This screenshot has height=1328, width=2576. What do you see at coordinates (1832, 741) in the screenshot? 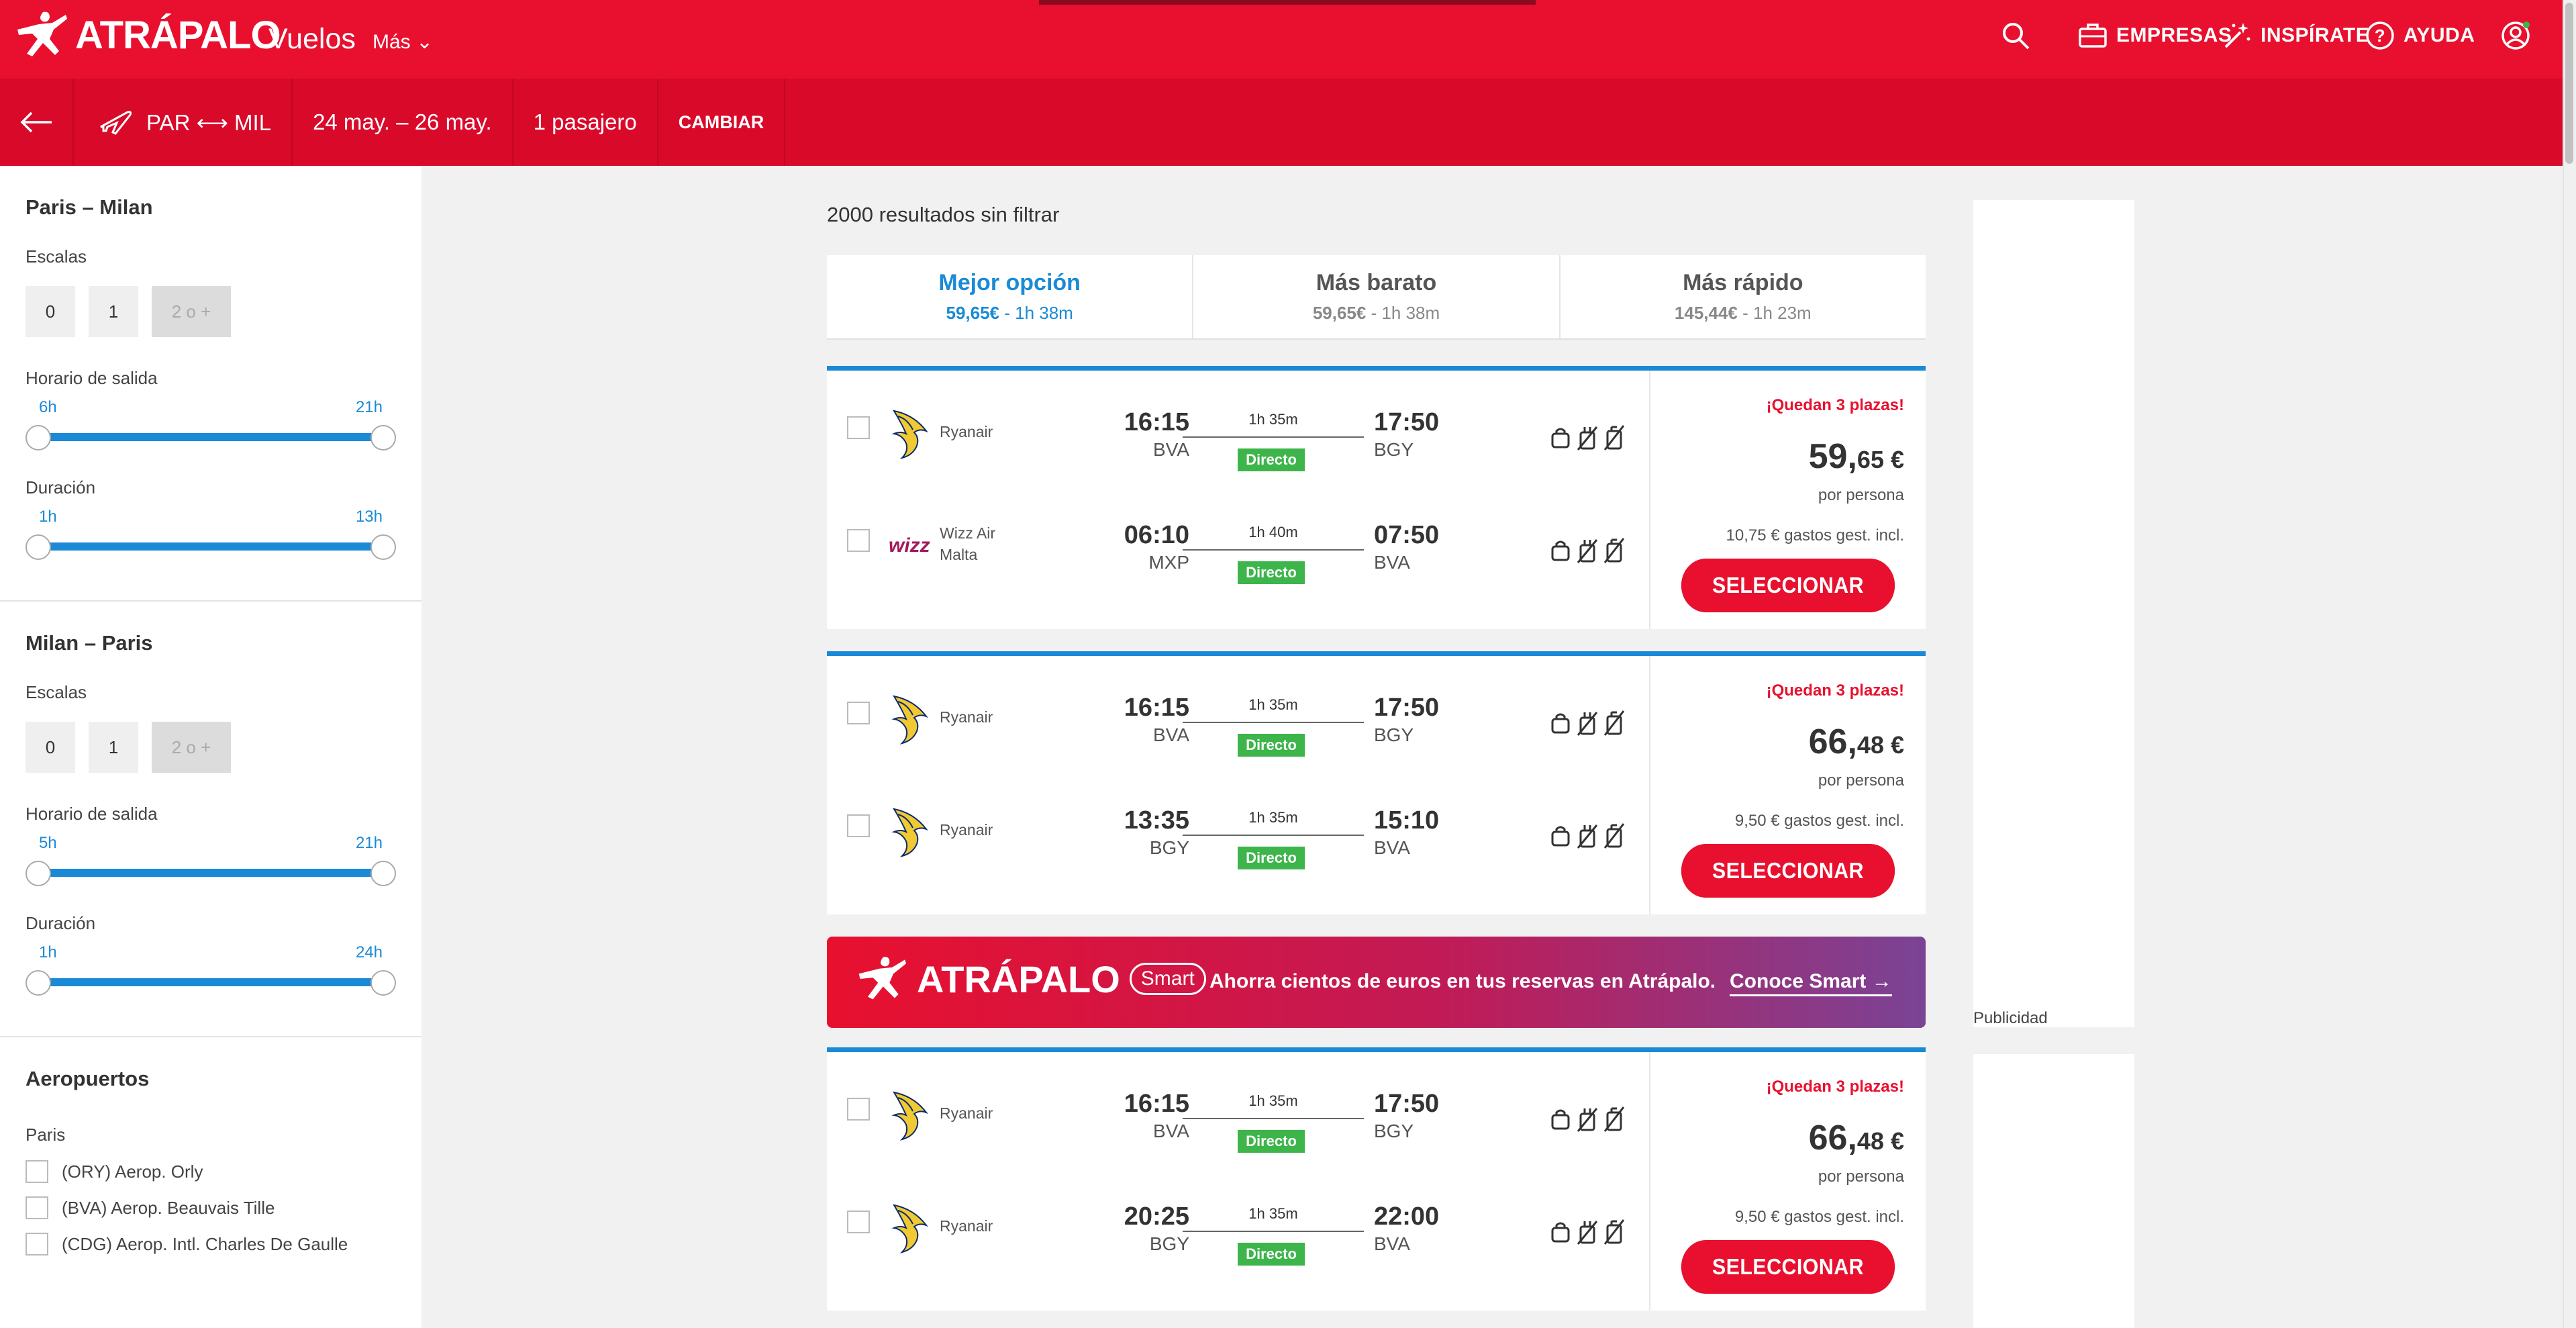
I see `price-integer: 66,` at bounding box center [1832, 741].